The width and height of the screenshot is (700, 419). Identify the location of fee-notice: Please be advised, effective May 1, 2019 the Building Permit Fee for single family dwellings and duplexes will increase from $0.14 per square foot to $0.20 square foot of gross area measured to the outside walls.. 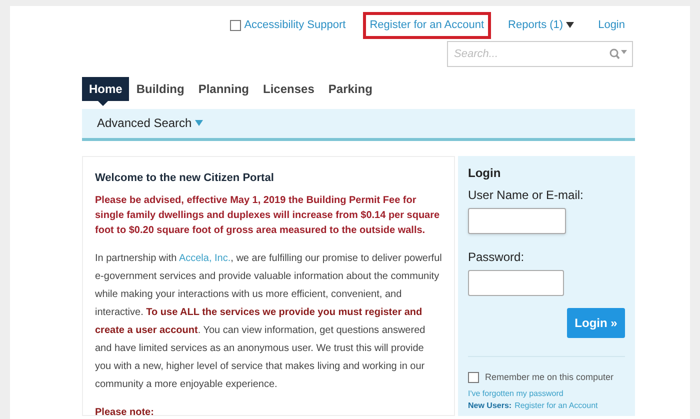
(268, 216).